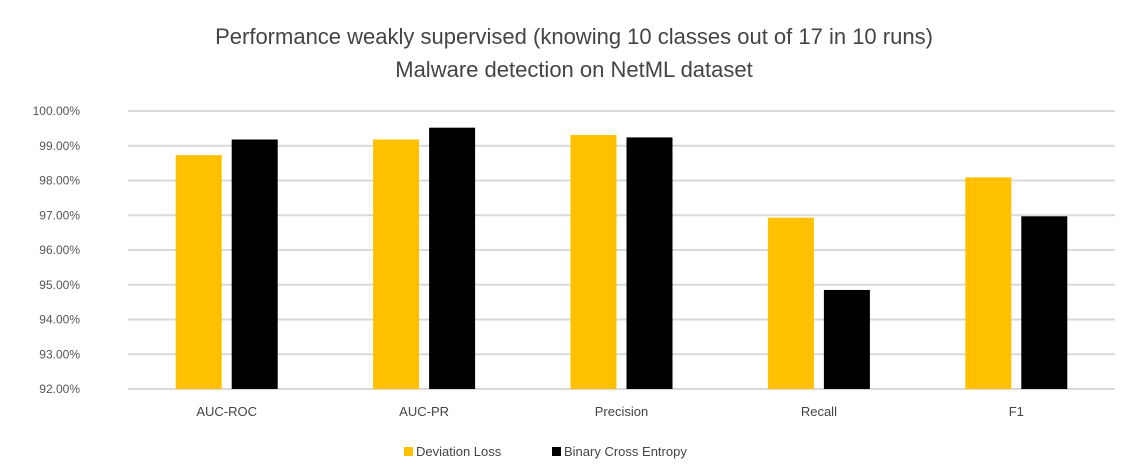 This screenshot has height=470, width=1130. What do you see at coordinates (57, 111) in the screenshot?
I see `y-tick-label: 100.00%` at bounding box center [57, 111].